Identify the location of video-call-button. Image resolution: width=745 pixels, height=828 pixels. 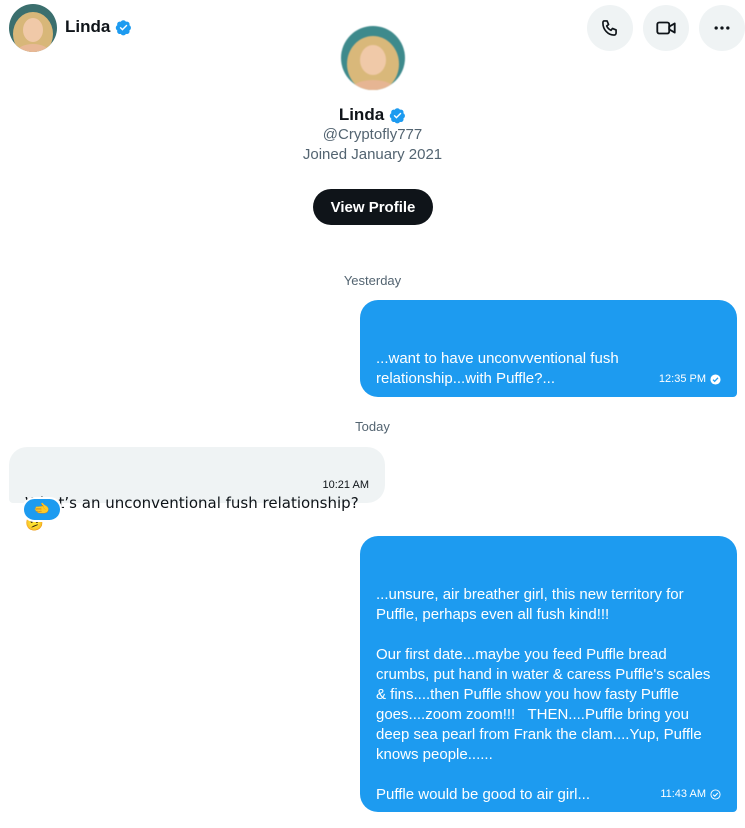
(666, 28).